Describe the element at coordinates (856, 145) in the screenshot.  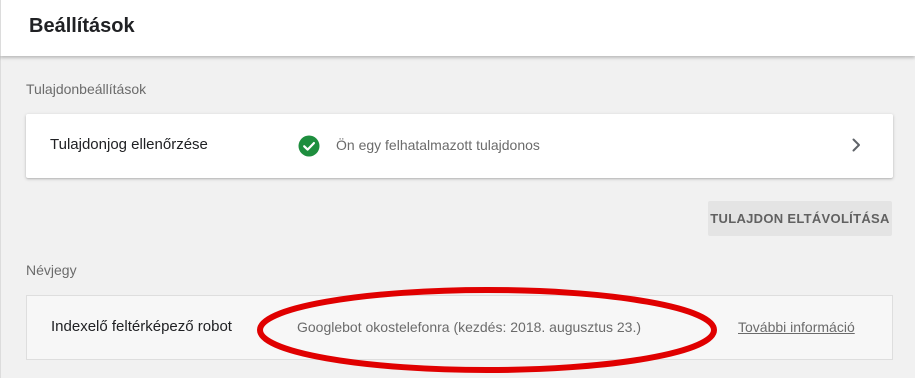
I see `chevron-right-icon` at that location.